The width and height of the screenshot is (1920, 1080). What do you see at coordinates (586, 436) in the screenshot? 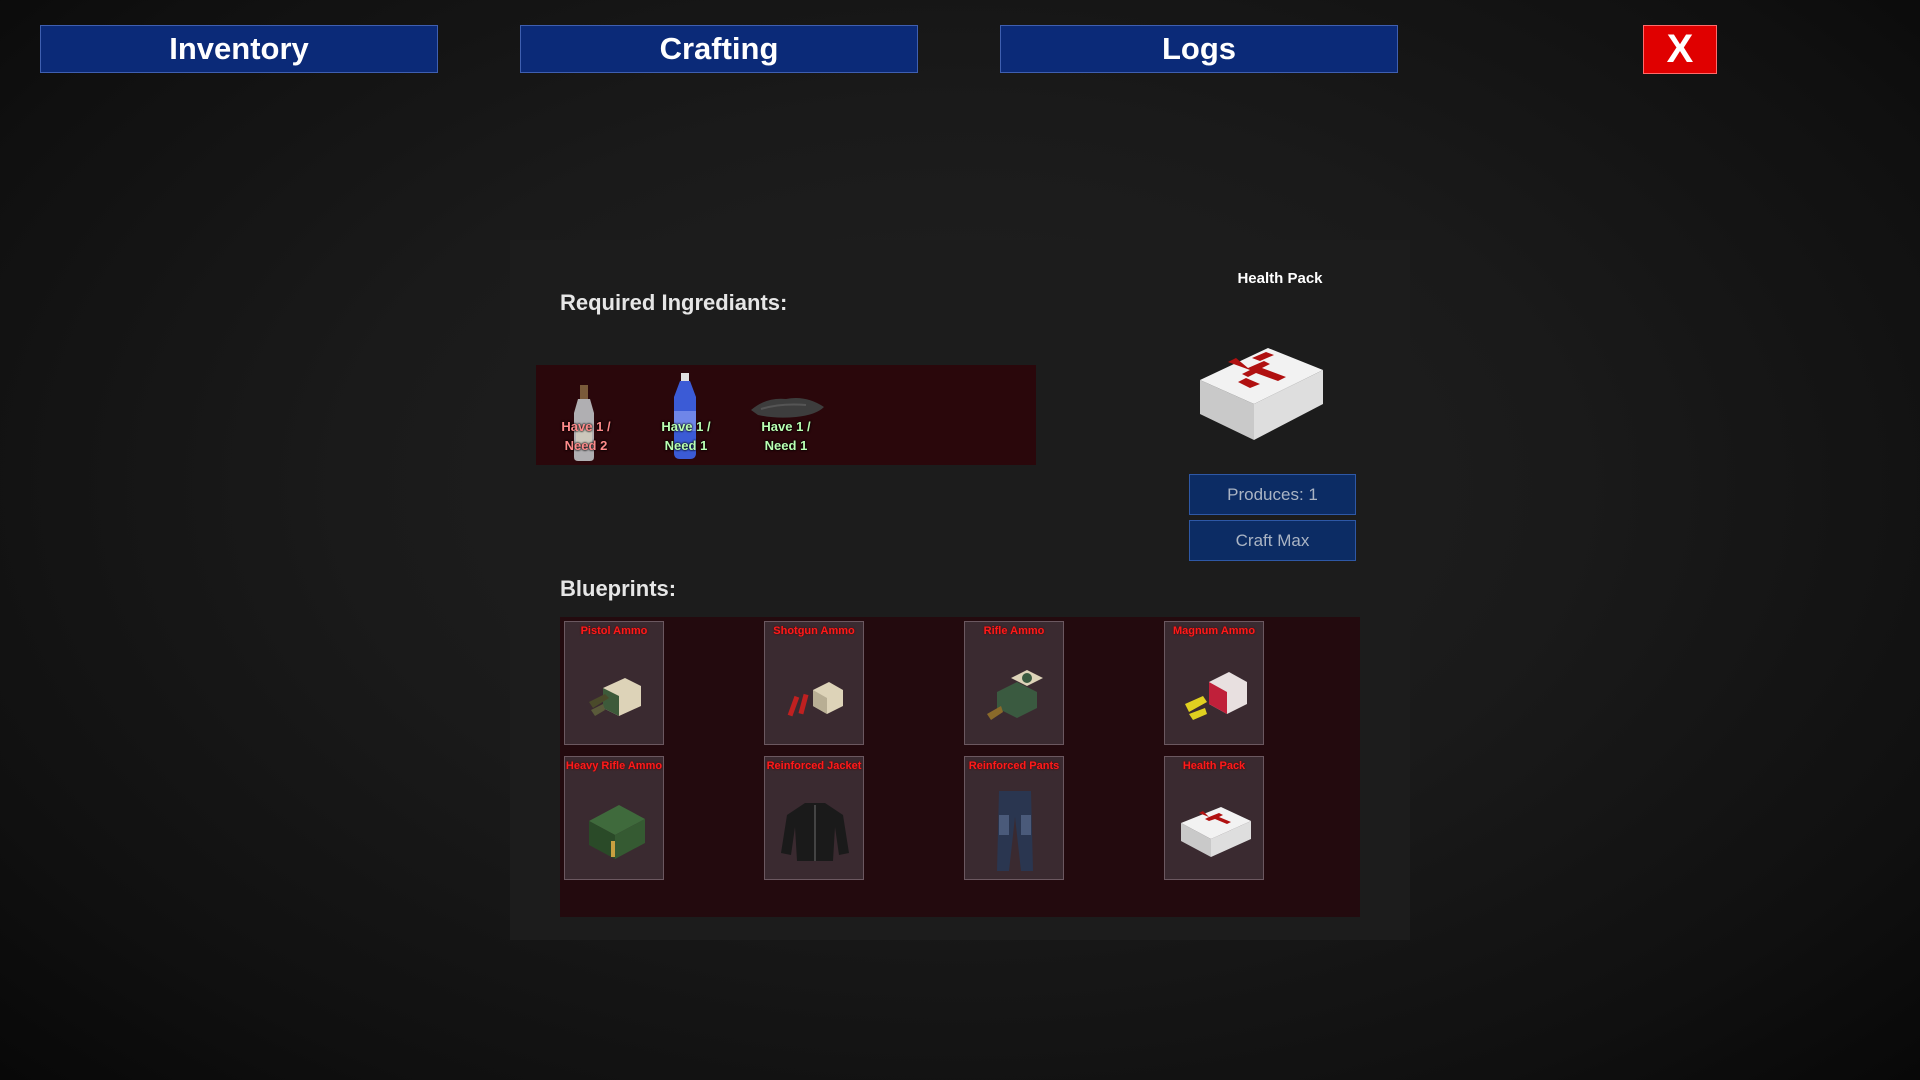
I see `ingredient-count: Have 1 / Need 2` at bounding box center [586, 436].